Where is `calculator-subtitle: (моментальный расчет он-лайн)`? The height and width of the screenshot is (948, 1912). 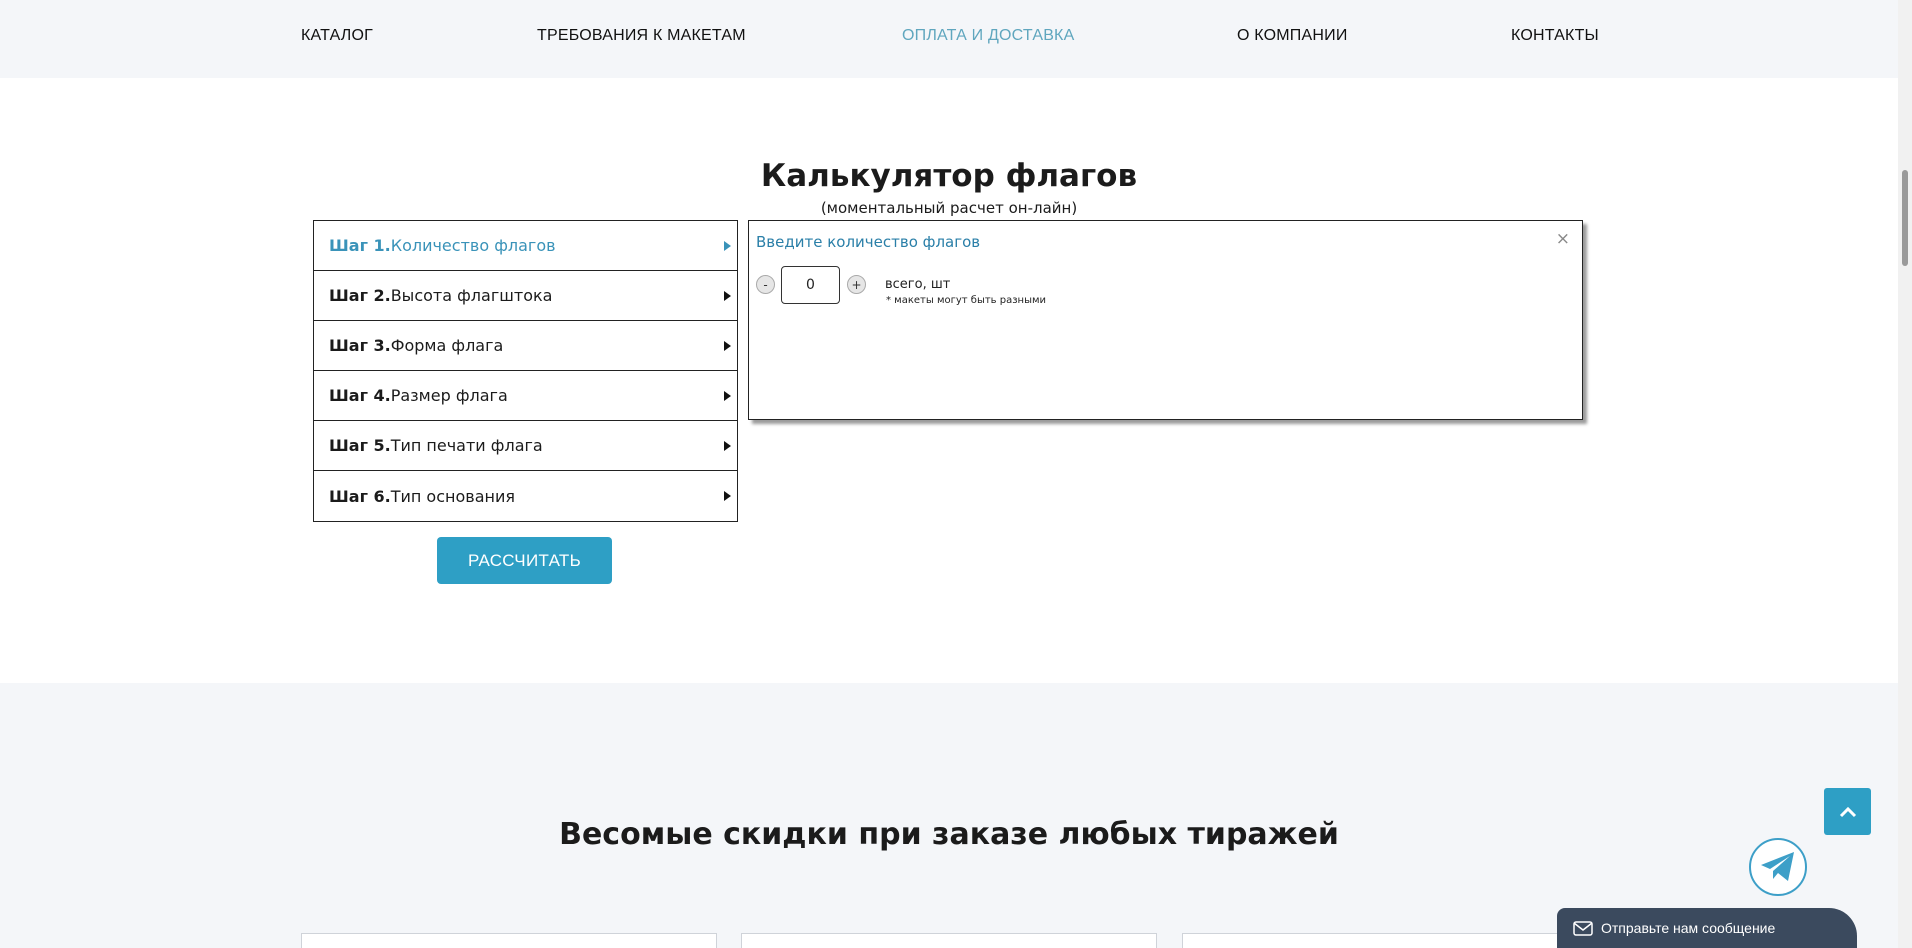
calculator-subtitle: (моментальный расчет он-лайн) is located at coordinates (949, 208).